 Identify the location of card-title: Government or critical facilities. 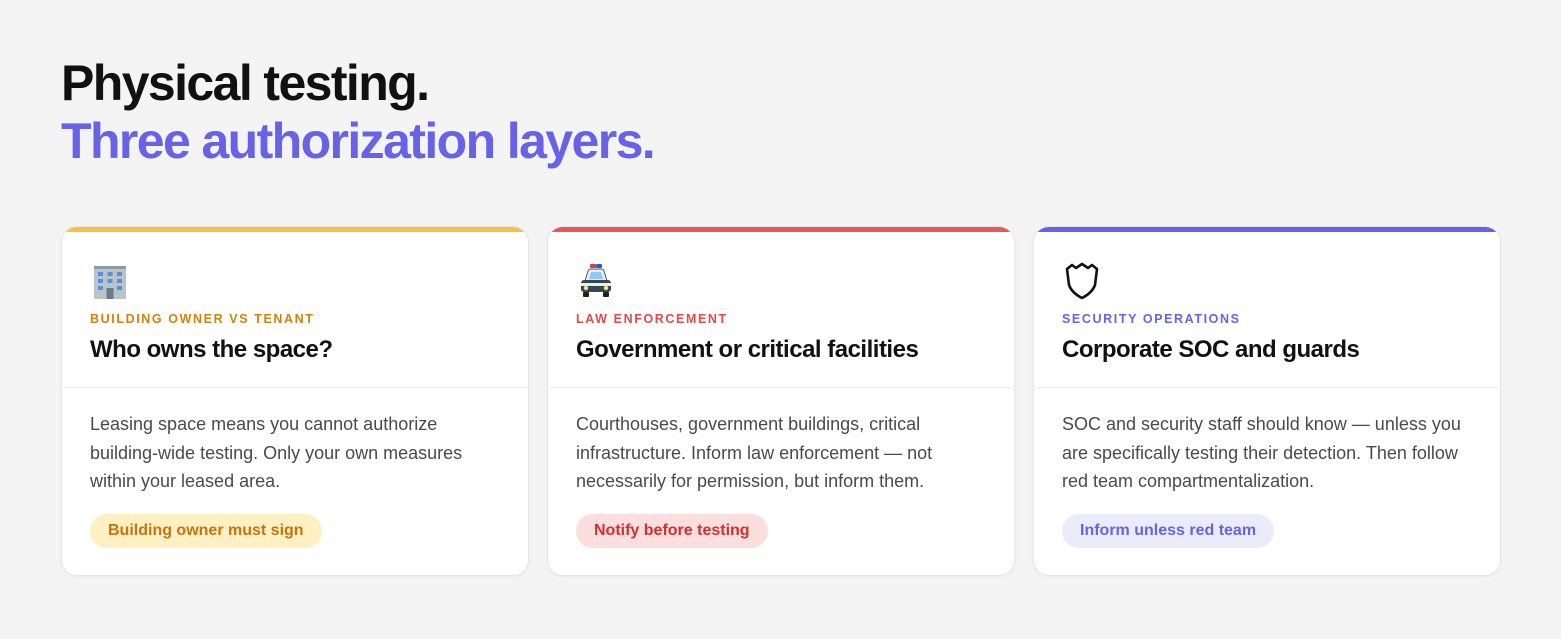
(747, 349).